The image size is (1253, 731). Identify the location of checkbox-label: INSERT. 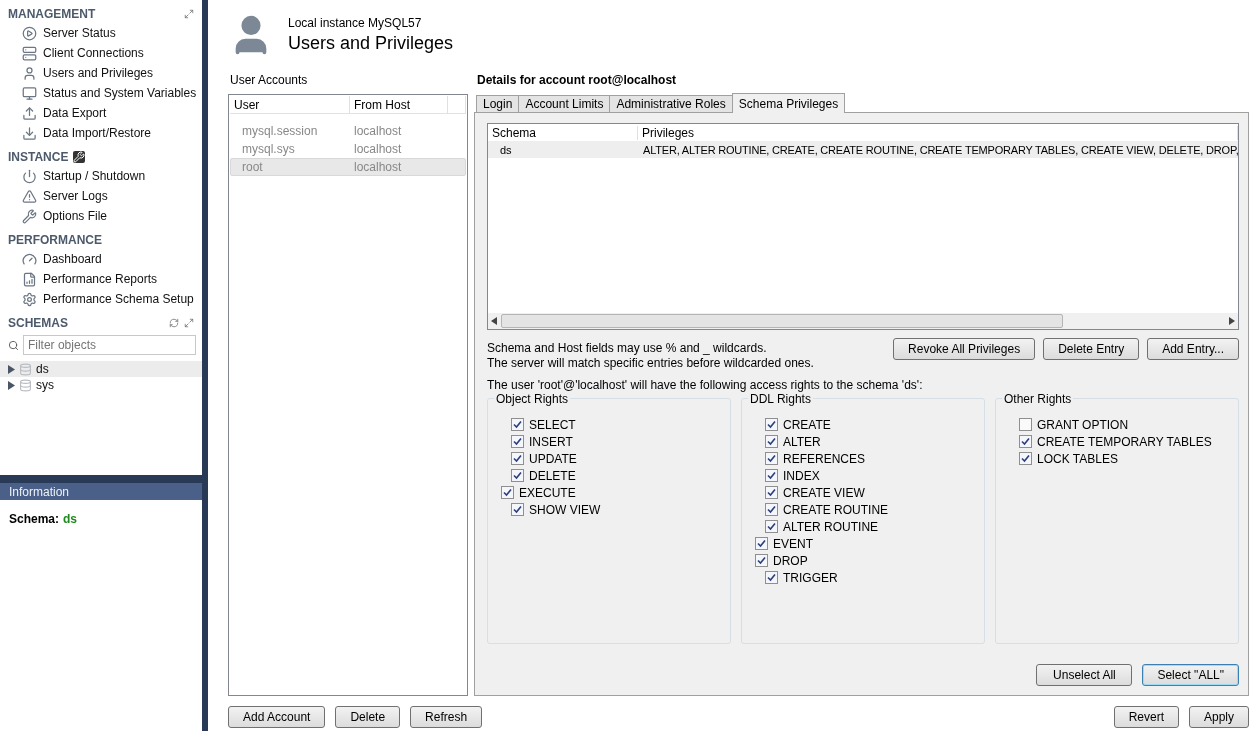
(551, 441).